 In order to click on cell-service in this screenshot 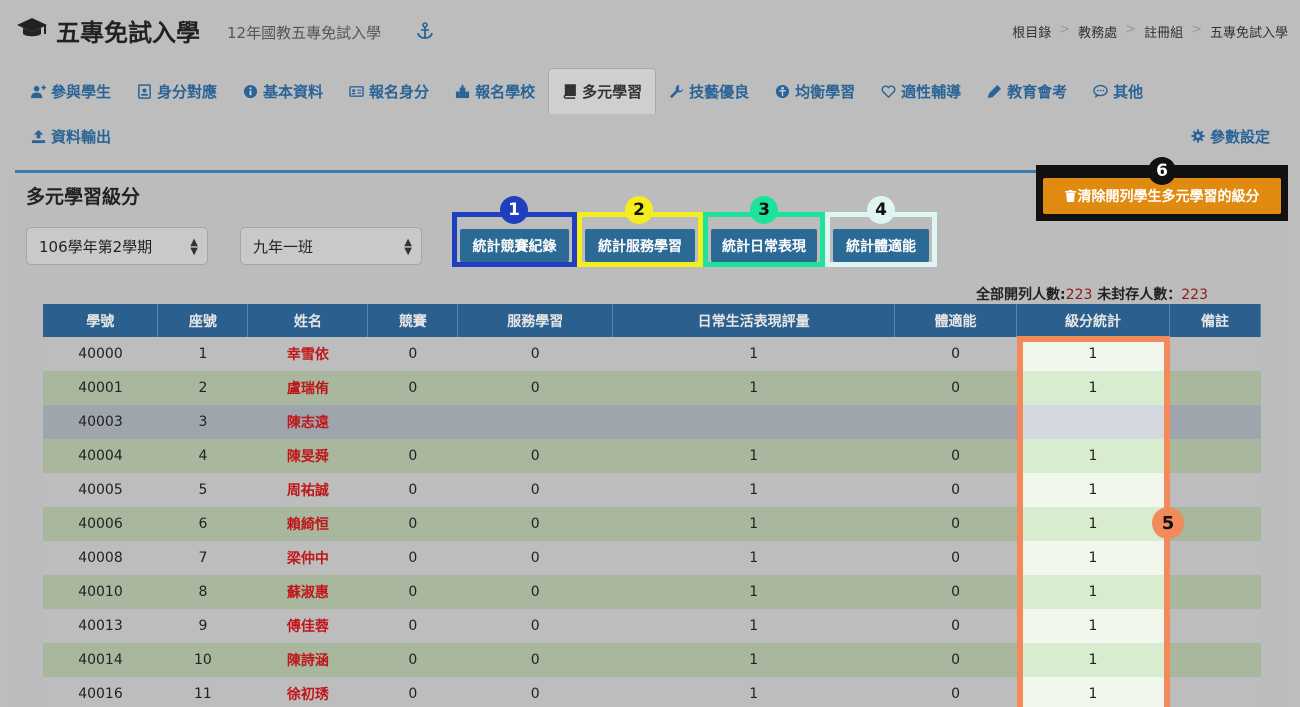, I will do `click(535, 422)`.